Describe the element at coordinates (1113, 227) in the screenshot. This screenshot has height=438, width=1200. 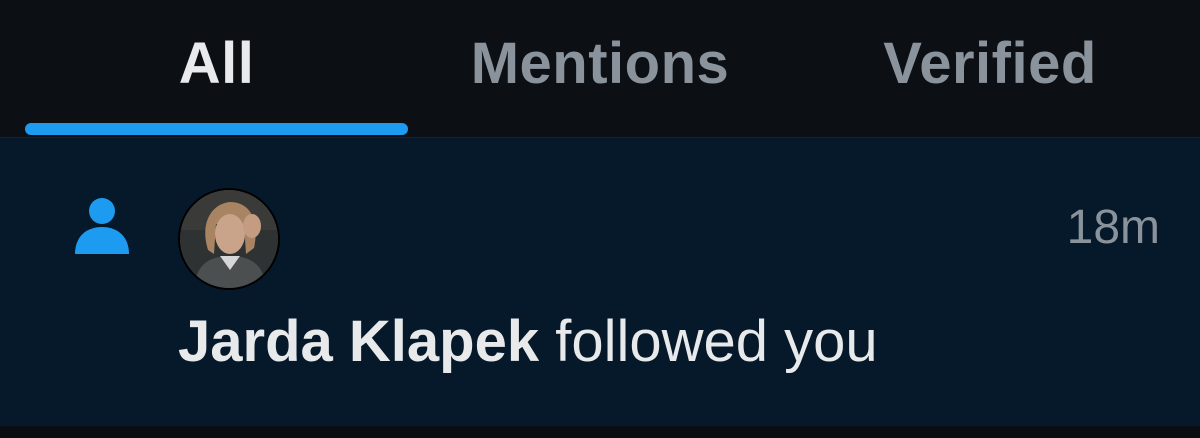
I see `notification-timestamp: 18m` at that location.